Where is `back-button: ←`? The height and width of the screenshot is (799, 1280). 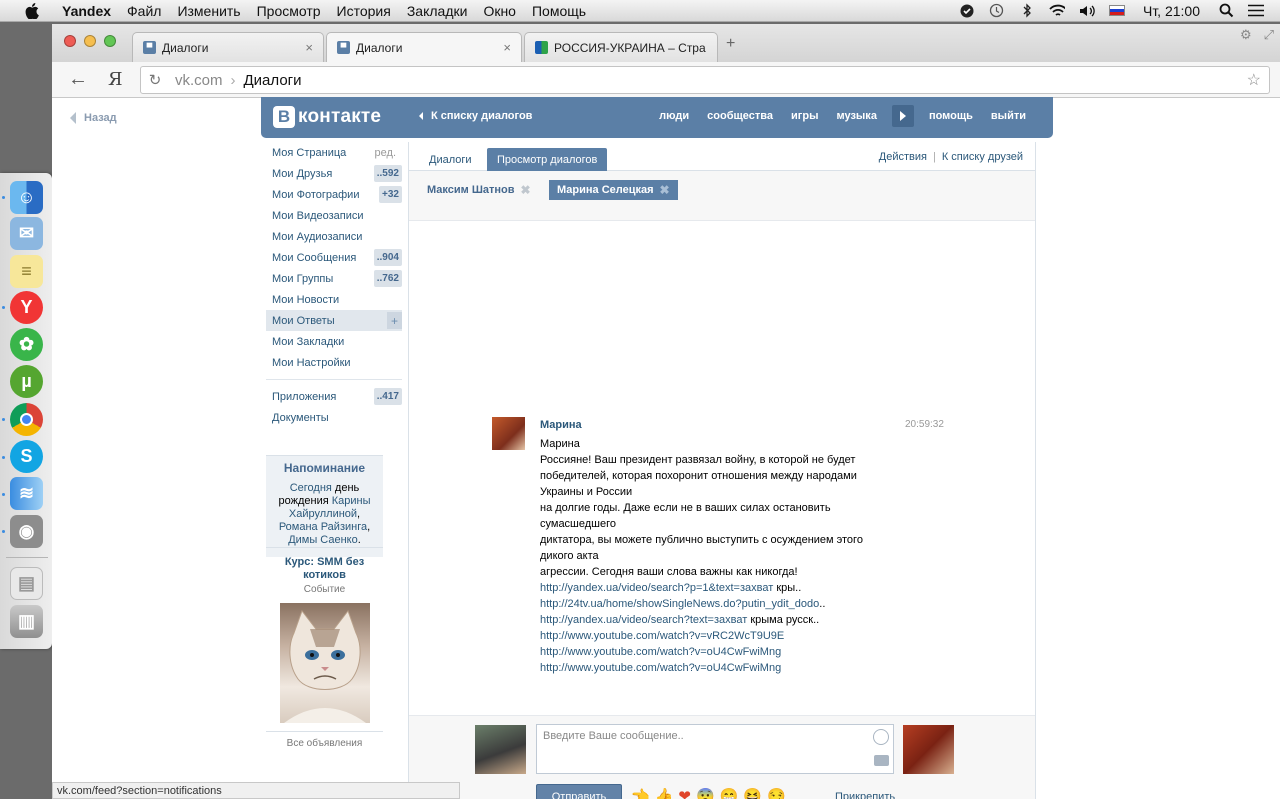
back-button: ← is located at coordinates (78, 79).